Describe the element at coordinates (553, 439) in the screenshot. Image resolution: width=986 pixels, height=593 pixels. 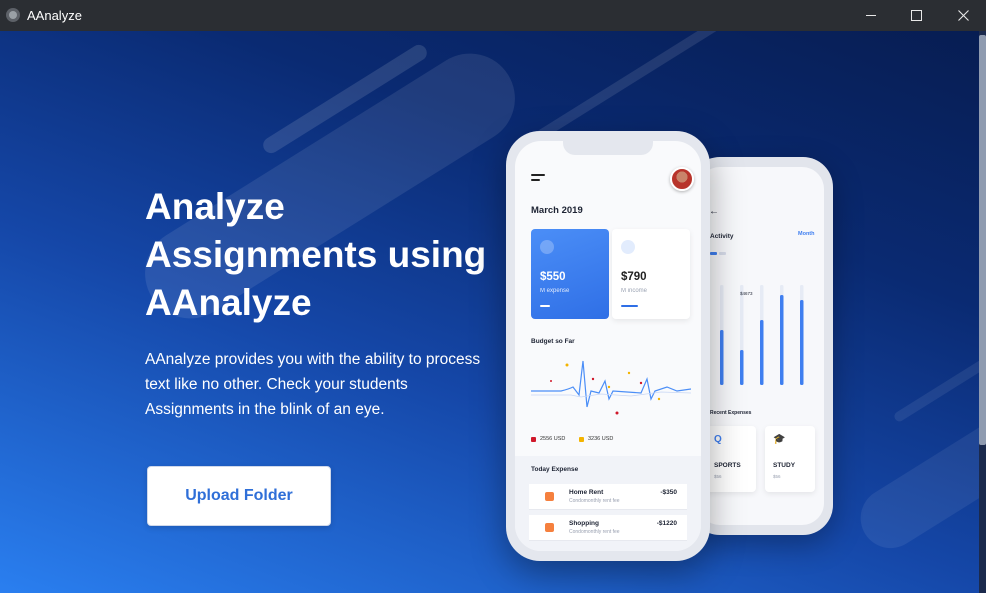
I see `legend-label: 2556 USD` at that location.